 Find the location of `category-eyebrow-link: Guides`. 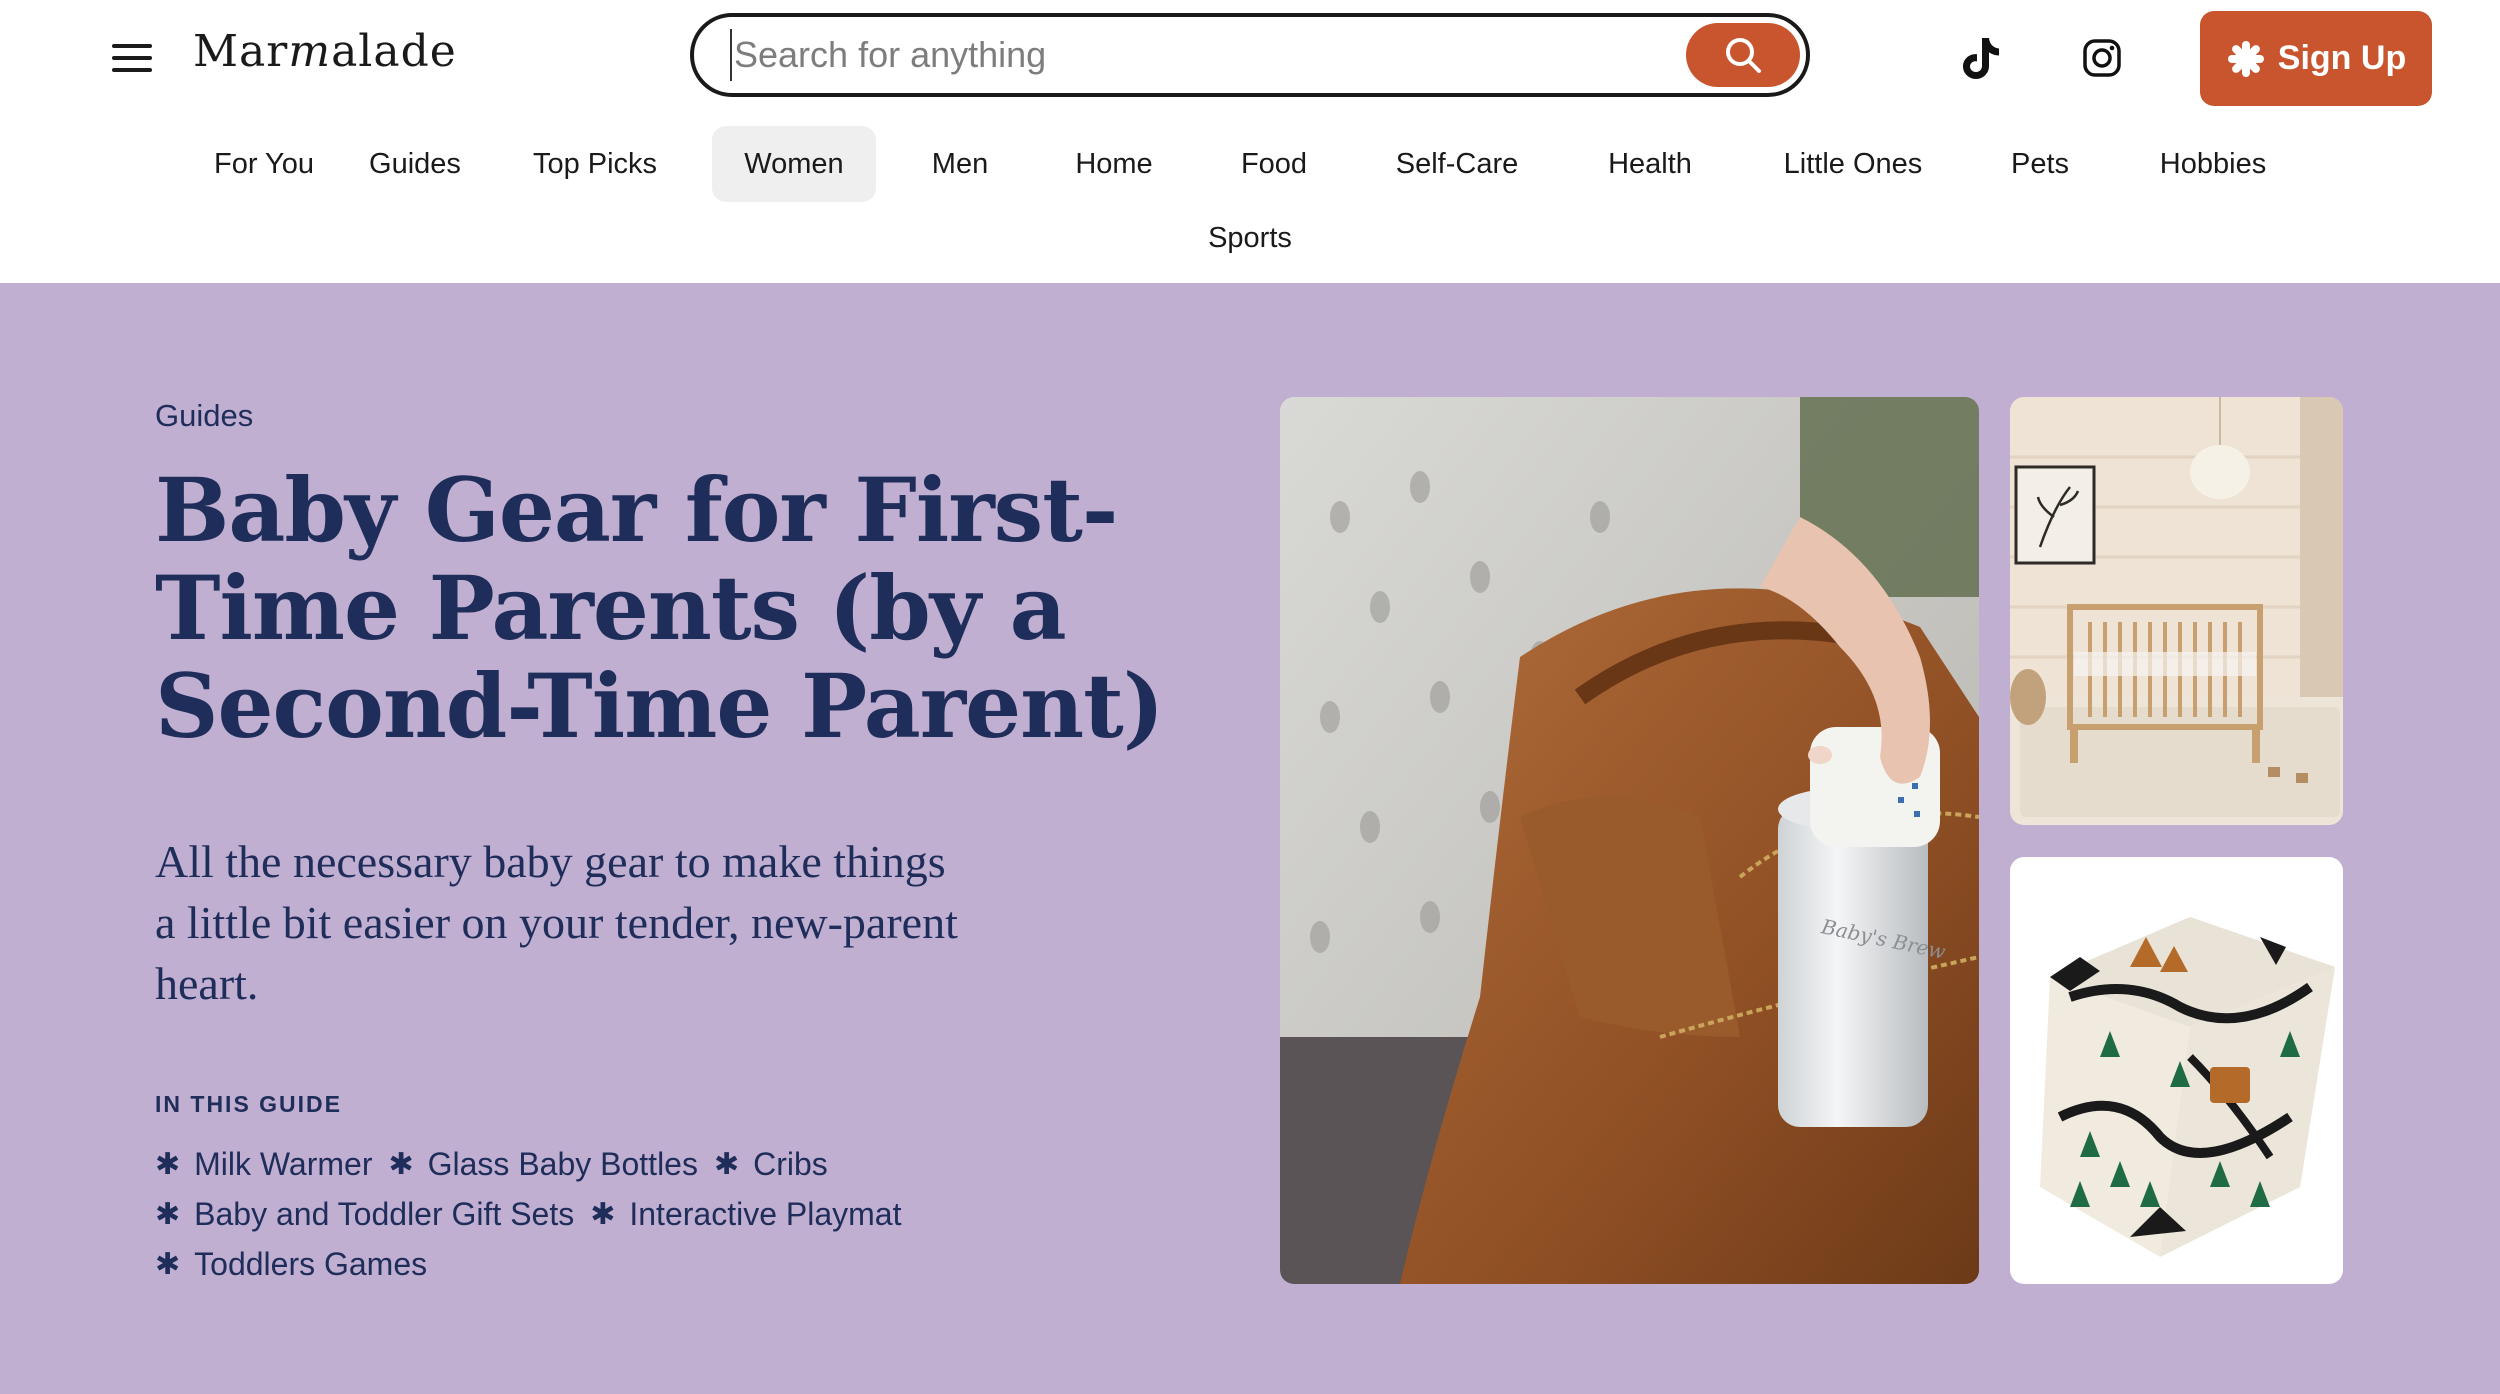

category-eyebrow-link: Guides is located at coordinates (204, 416).